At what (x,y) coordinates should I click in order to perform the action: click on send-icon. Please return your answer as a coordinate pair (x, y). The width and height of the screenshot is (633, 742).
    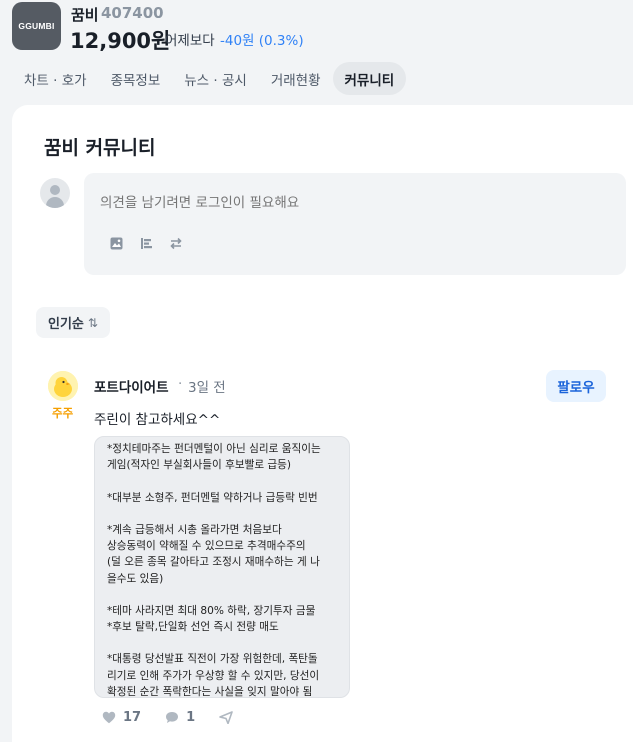
    Looking at the image, I should click on (226, 717).